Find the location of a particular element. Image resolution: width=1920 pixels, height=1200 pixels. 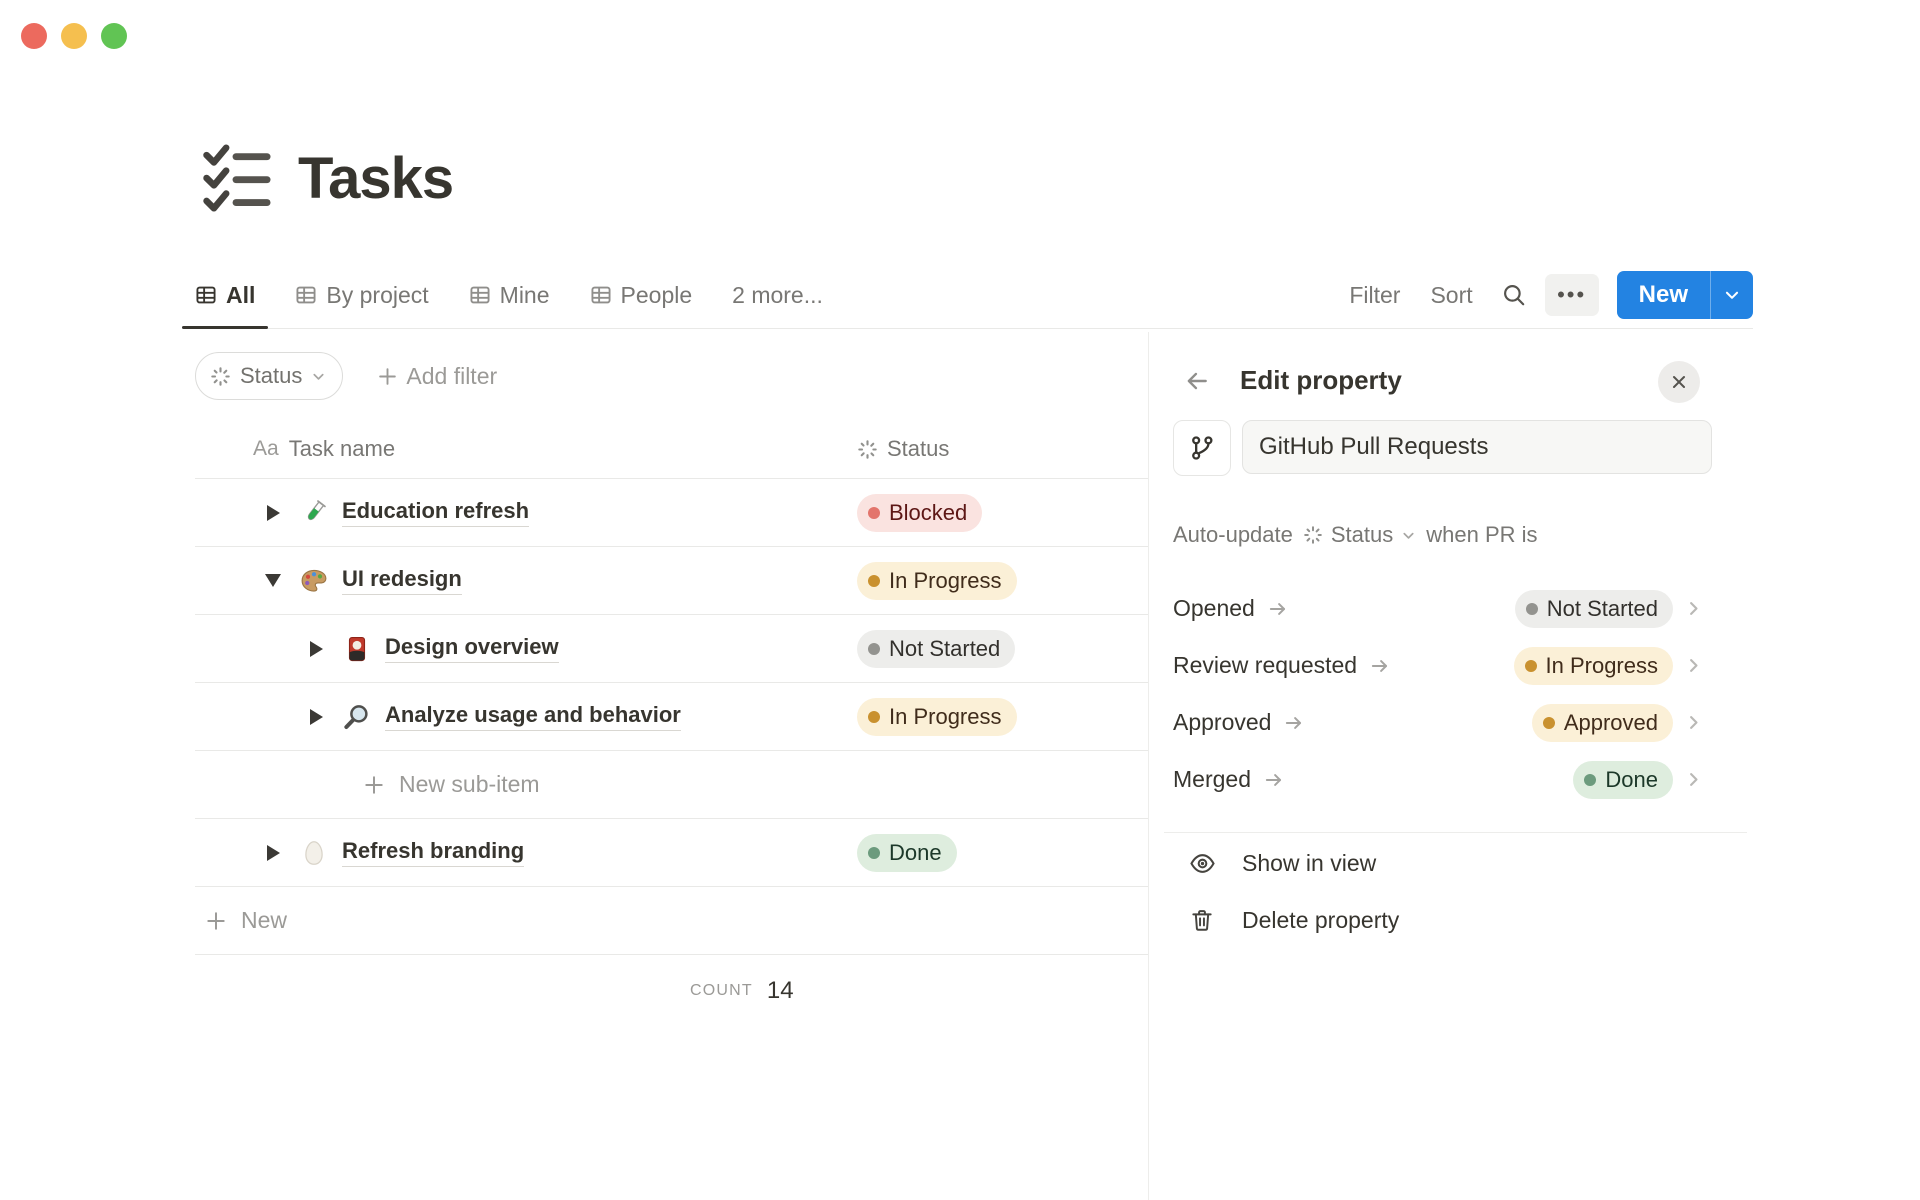

tab-all: All is located at coordinates (225, 295).